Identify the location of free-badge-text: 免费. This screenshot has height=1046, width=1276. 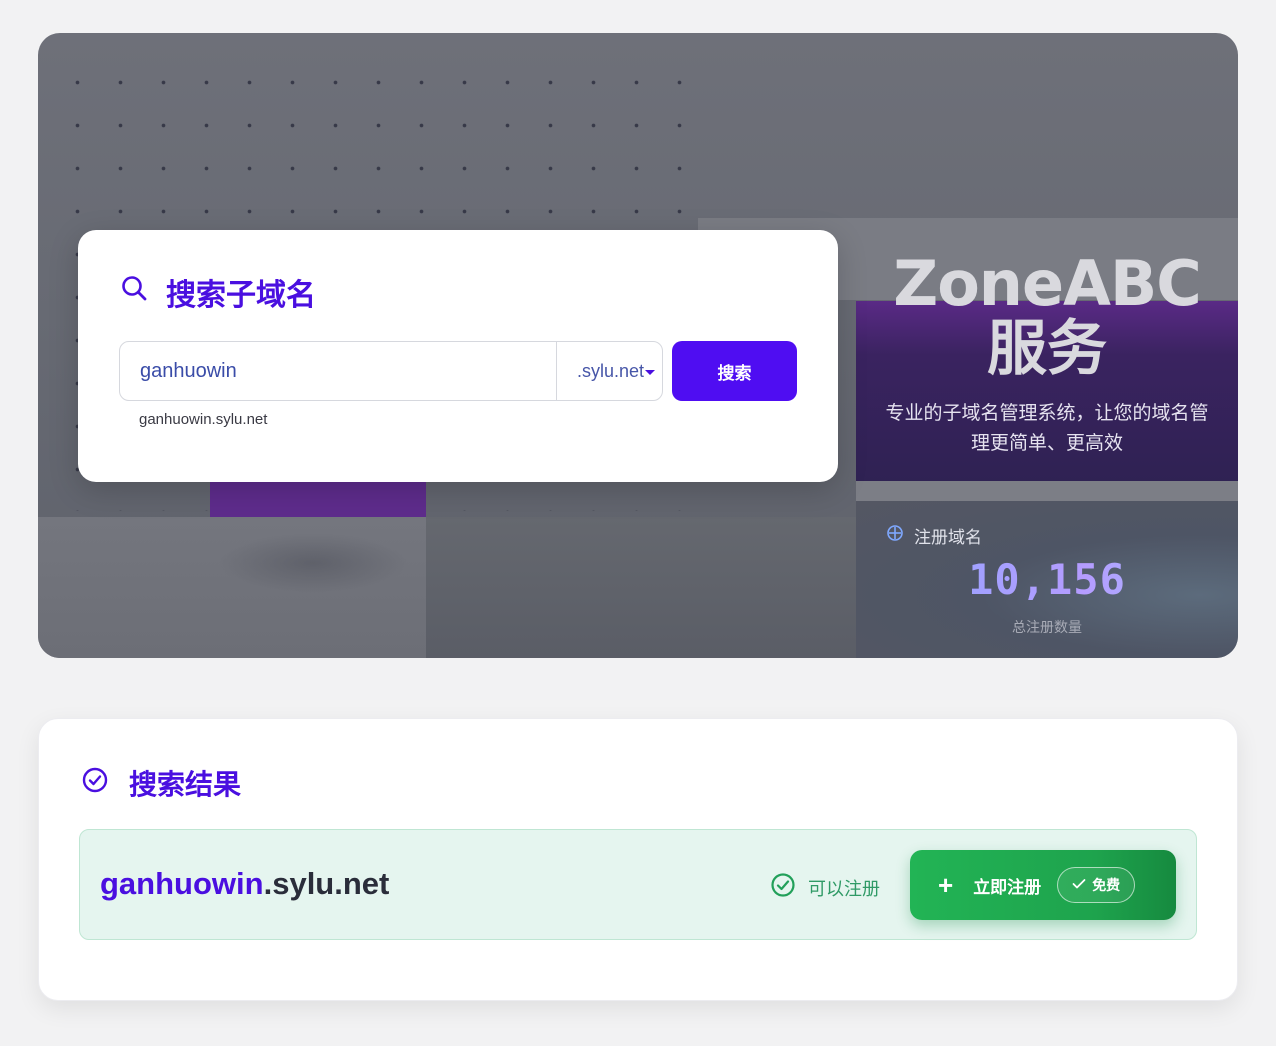
(1106, 885).